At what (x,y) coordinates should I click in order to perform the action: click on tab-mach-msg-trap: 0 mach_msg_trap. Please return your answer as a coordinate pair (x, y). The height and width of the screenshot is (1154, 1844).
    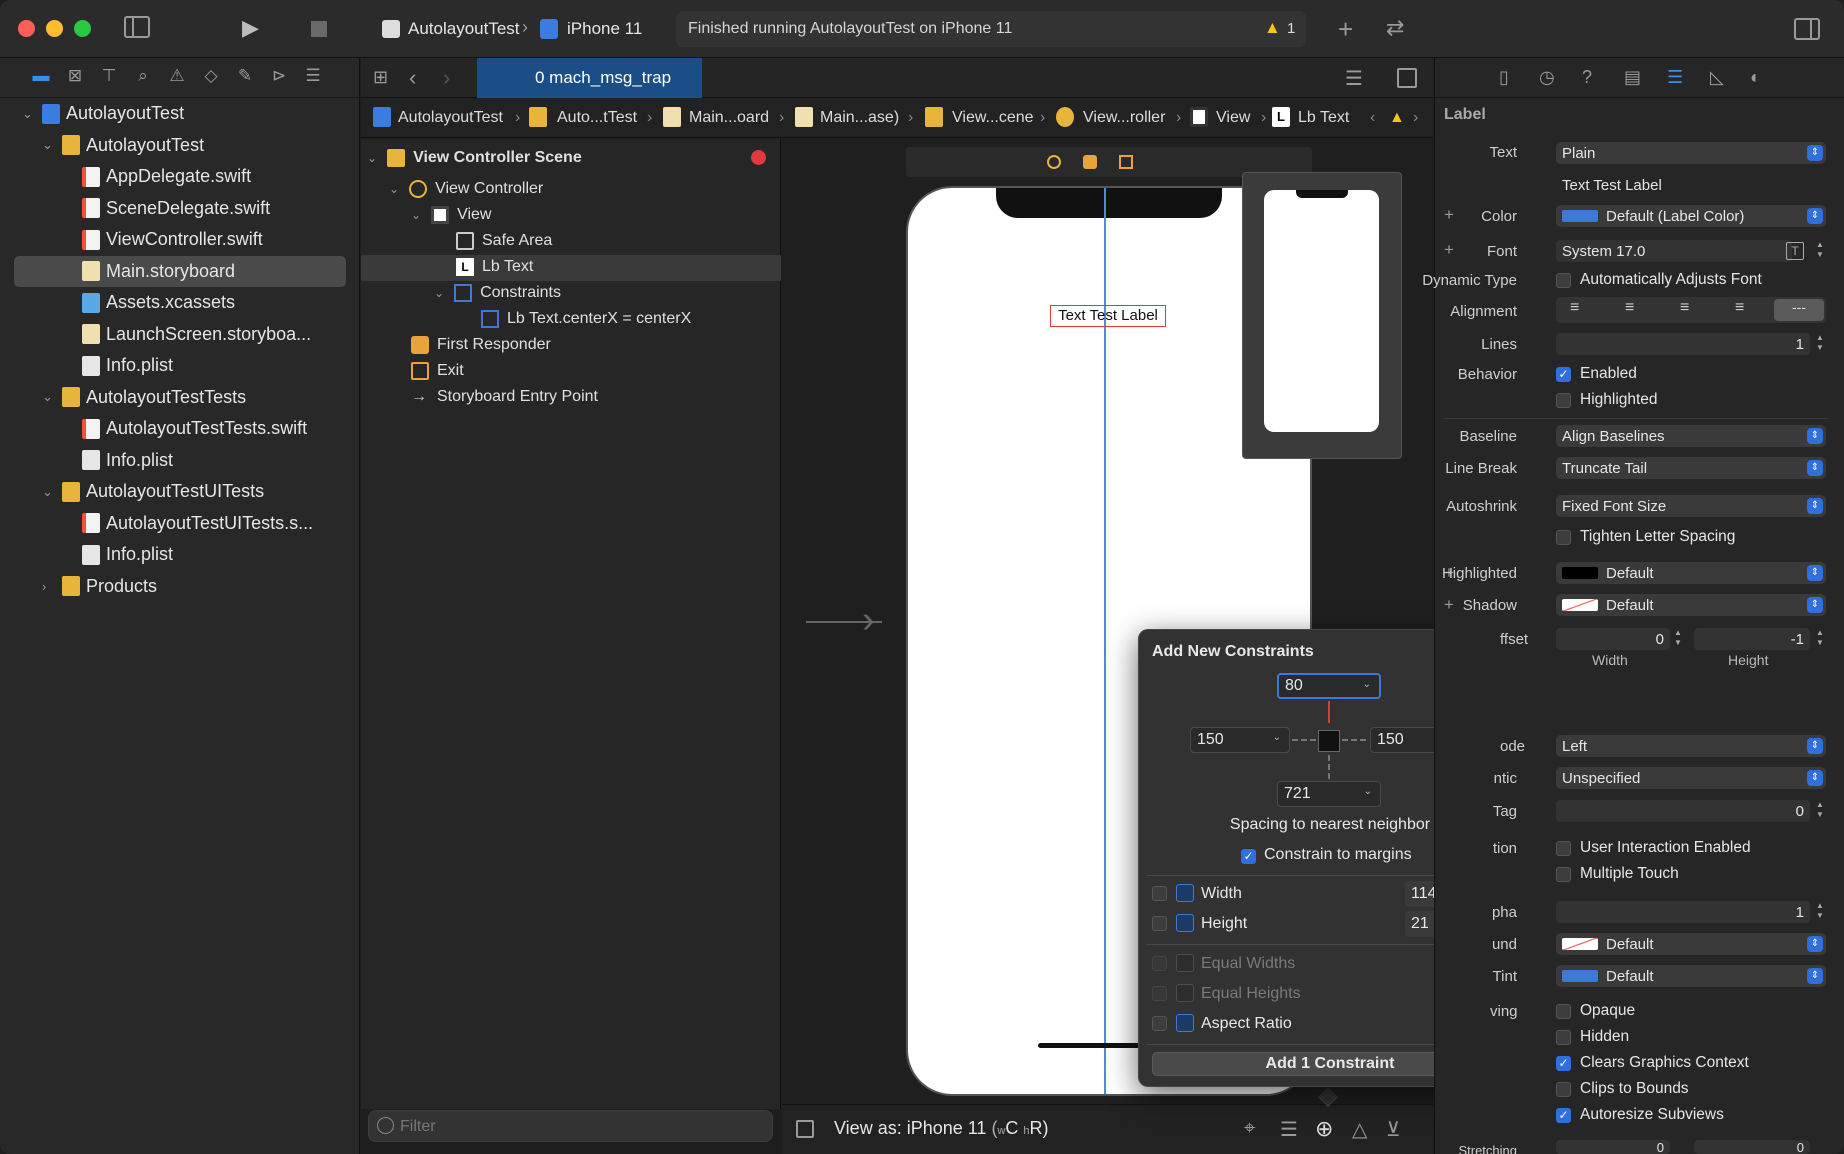
    Looking at the image, I should click on (589, 78).